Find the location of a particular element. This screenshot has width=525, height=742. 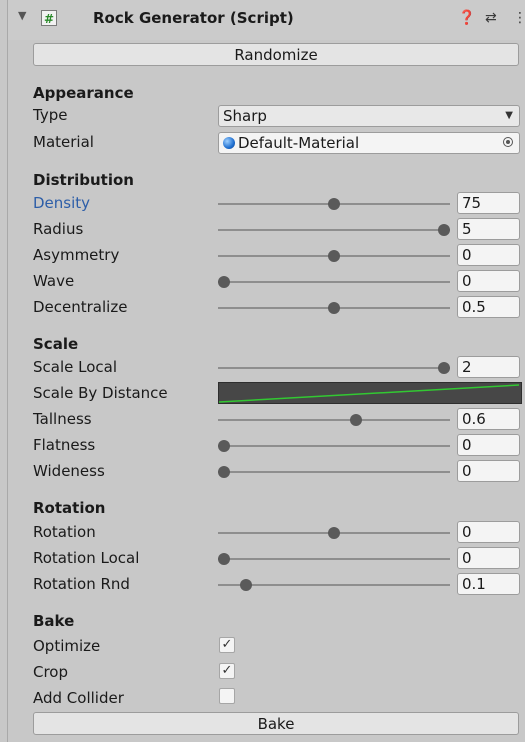

rotation-rnd-slider is located at coordinates (334, 585).